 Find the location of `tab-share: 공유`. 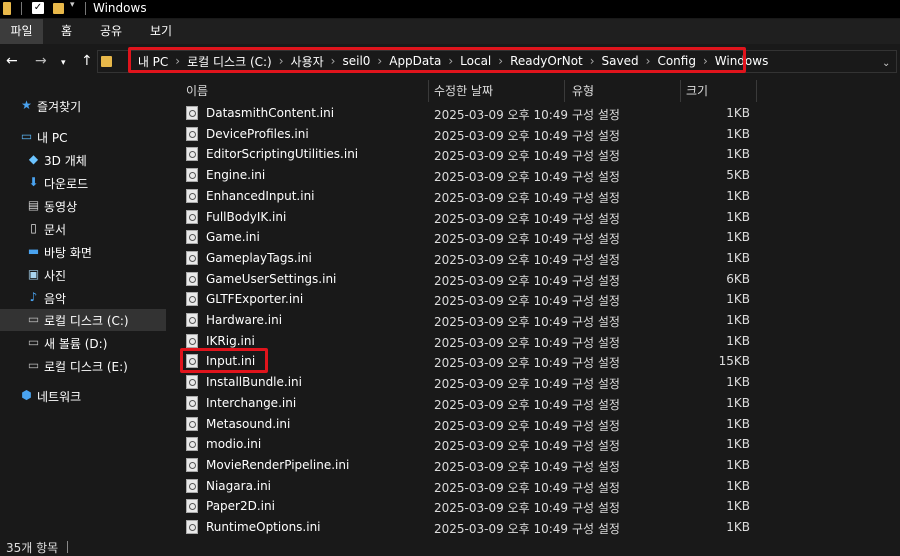

tab-share: 공유 is located at coordinates (111, 31).